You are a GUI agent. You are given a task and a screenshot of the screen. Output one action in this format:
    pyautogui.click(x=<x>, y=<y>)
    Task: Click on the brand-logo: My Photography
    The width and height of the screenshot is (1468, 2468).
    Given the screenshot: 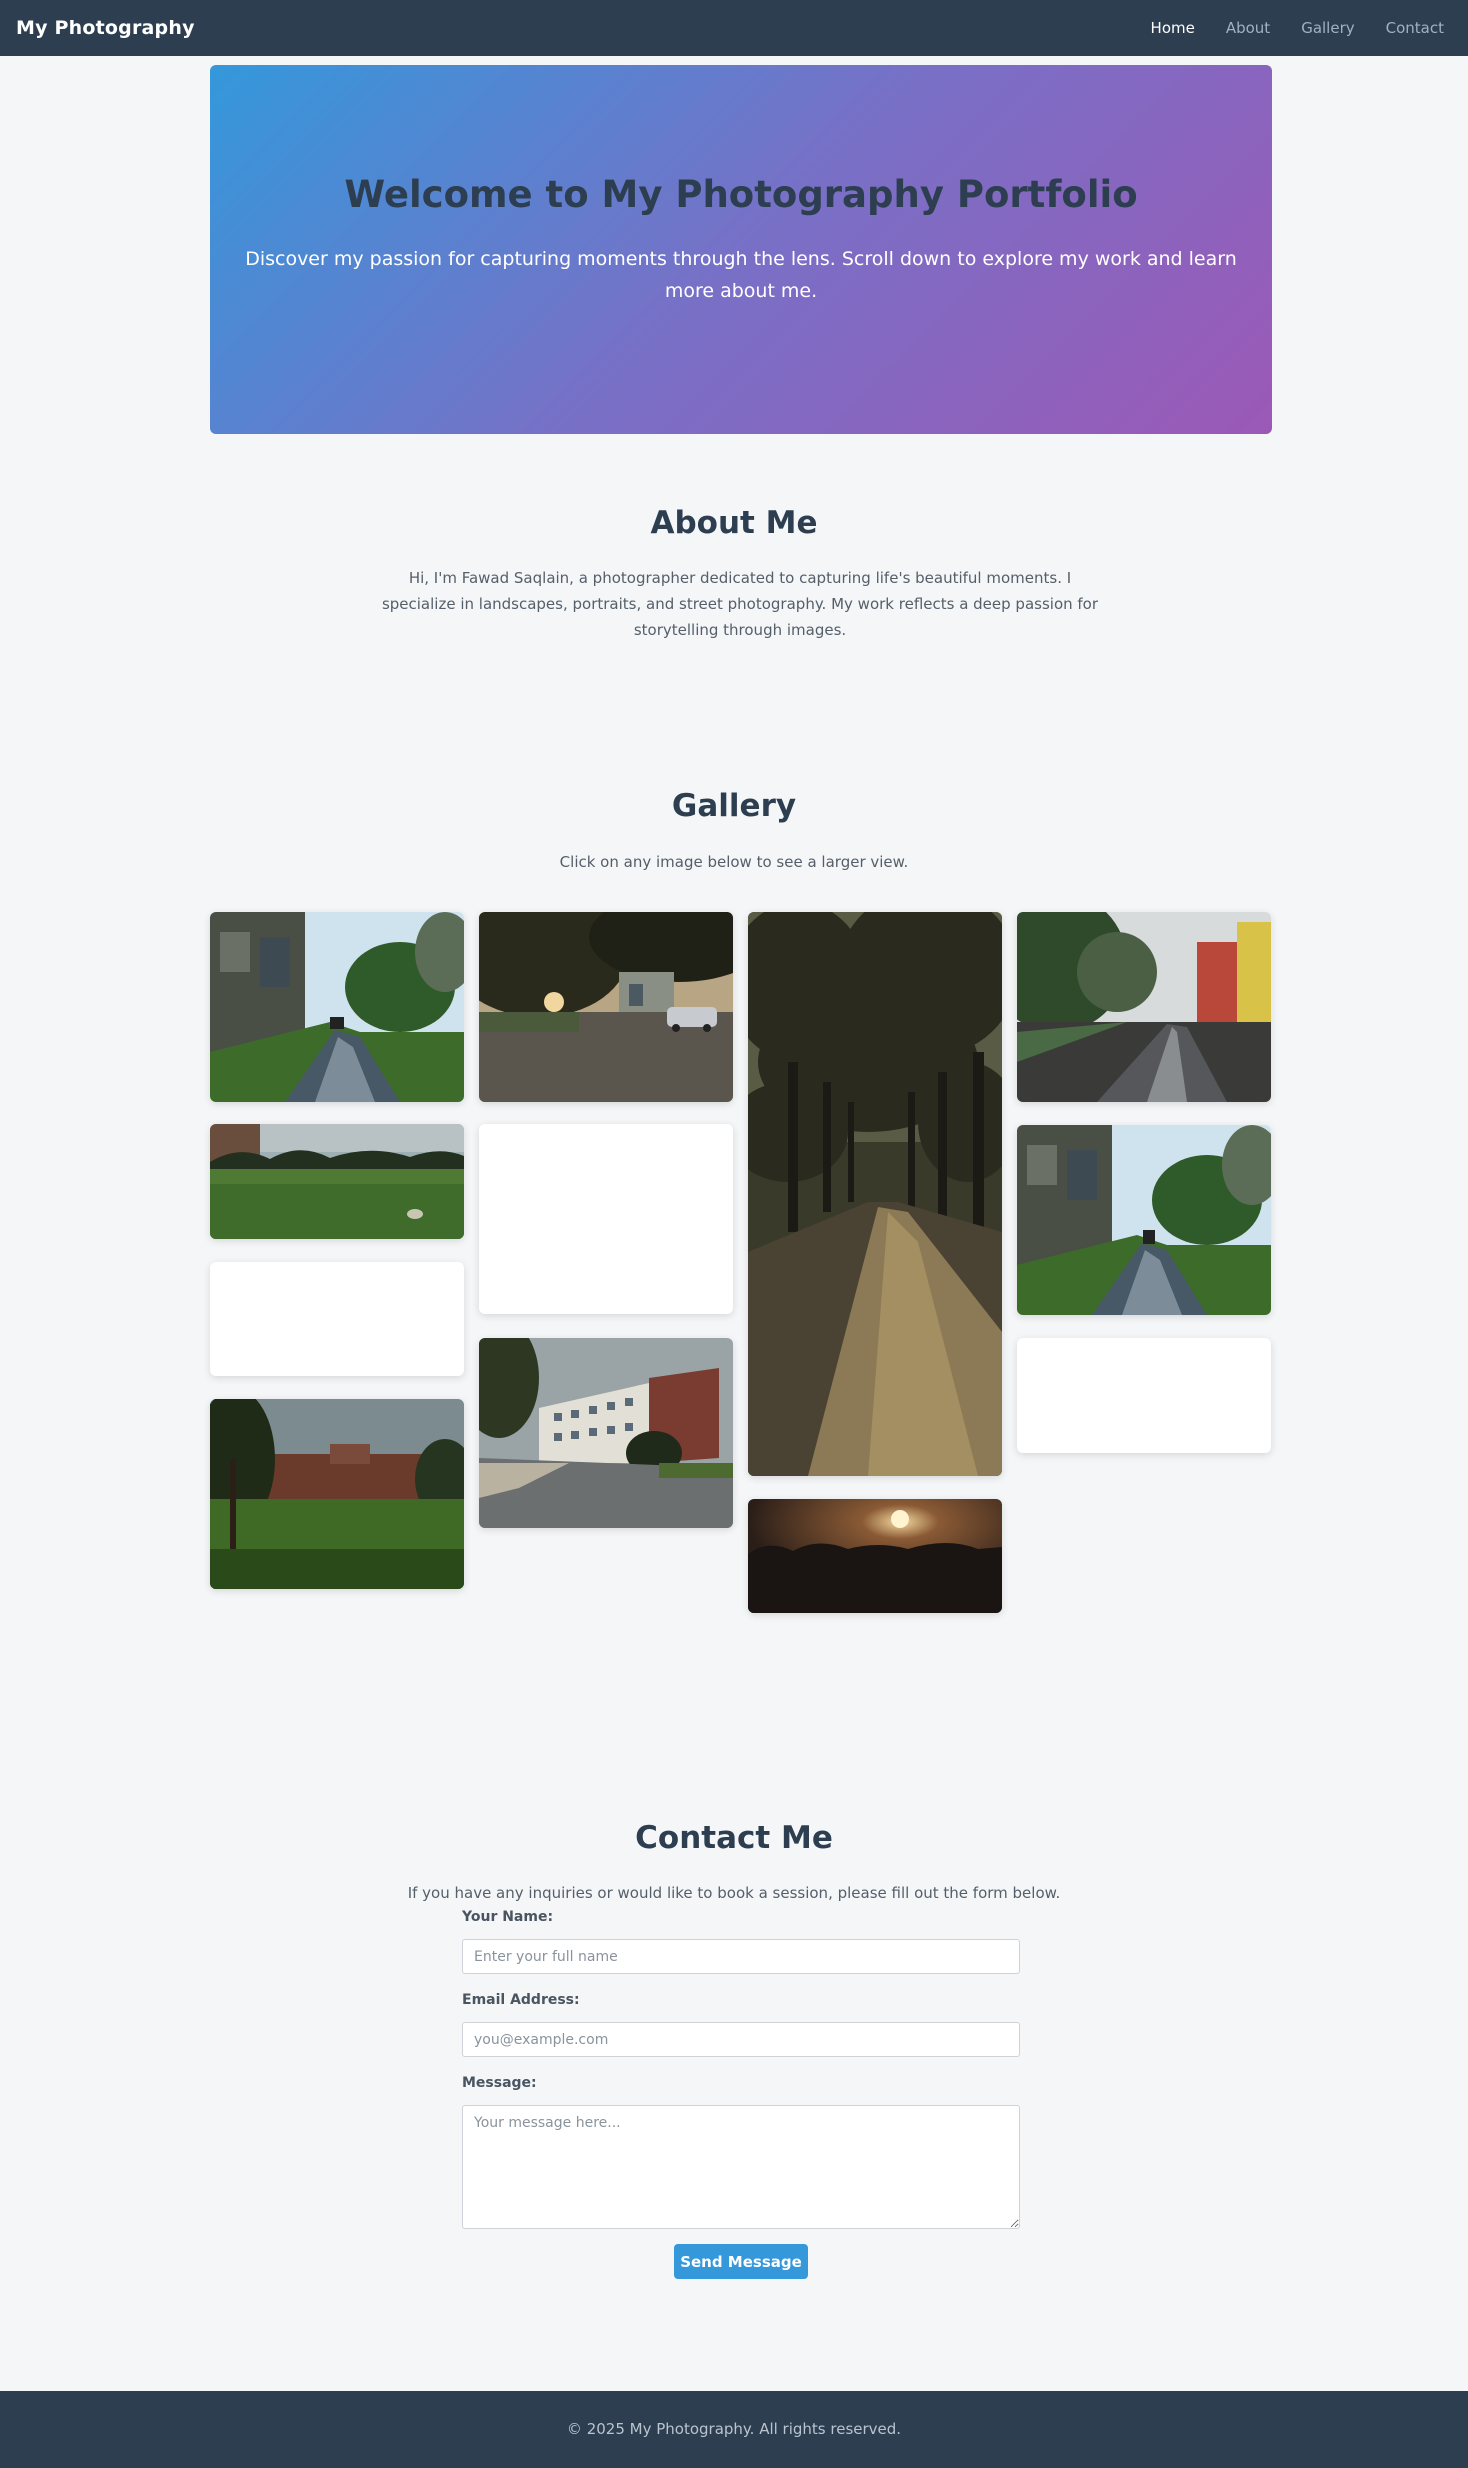 What is the action you would take?
    pyautogui.click(x=105, y=28)
    